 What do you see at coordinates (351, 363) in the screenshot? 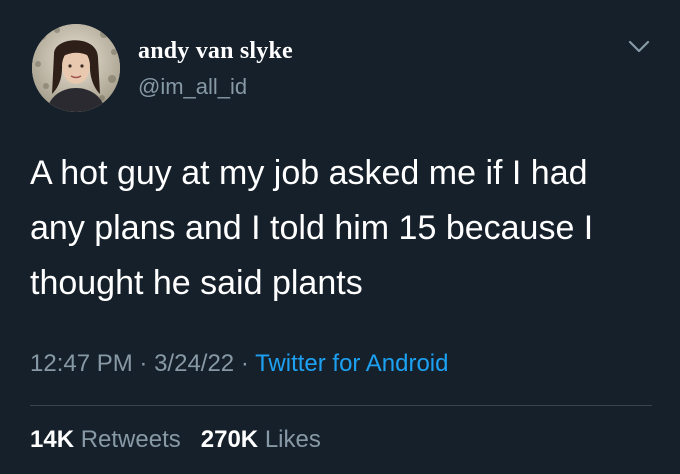
I see `tweet-source-link: Twitter for Android` at bounding box center [351, 363].